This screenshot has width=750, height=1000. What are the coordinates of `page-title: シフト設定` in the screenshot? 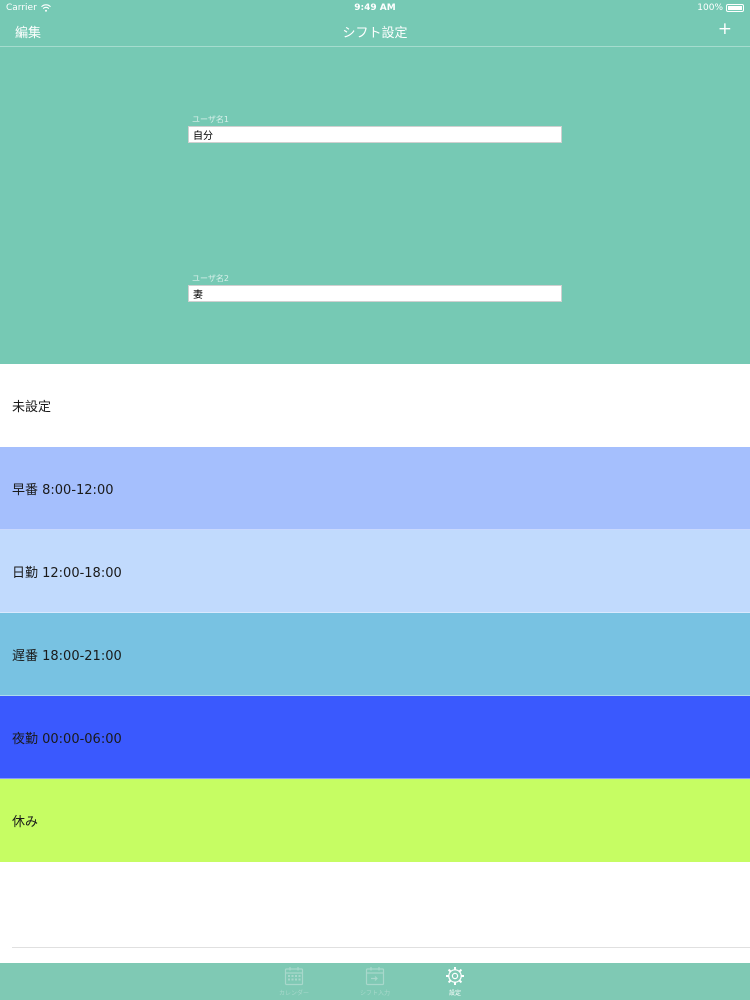 It's located at (375, 33).